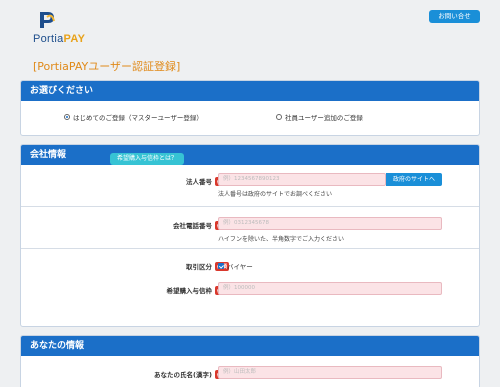  I want to click on checkbox-checked-icon, so click(221, 266).